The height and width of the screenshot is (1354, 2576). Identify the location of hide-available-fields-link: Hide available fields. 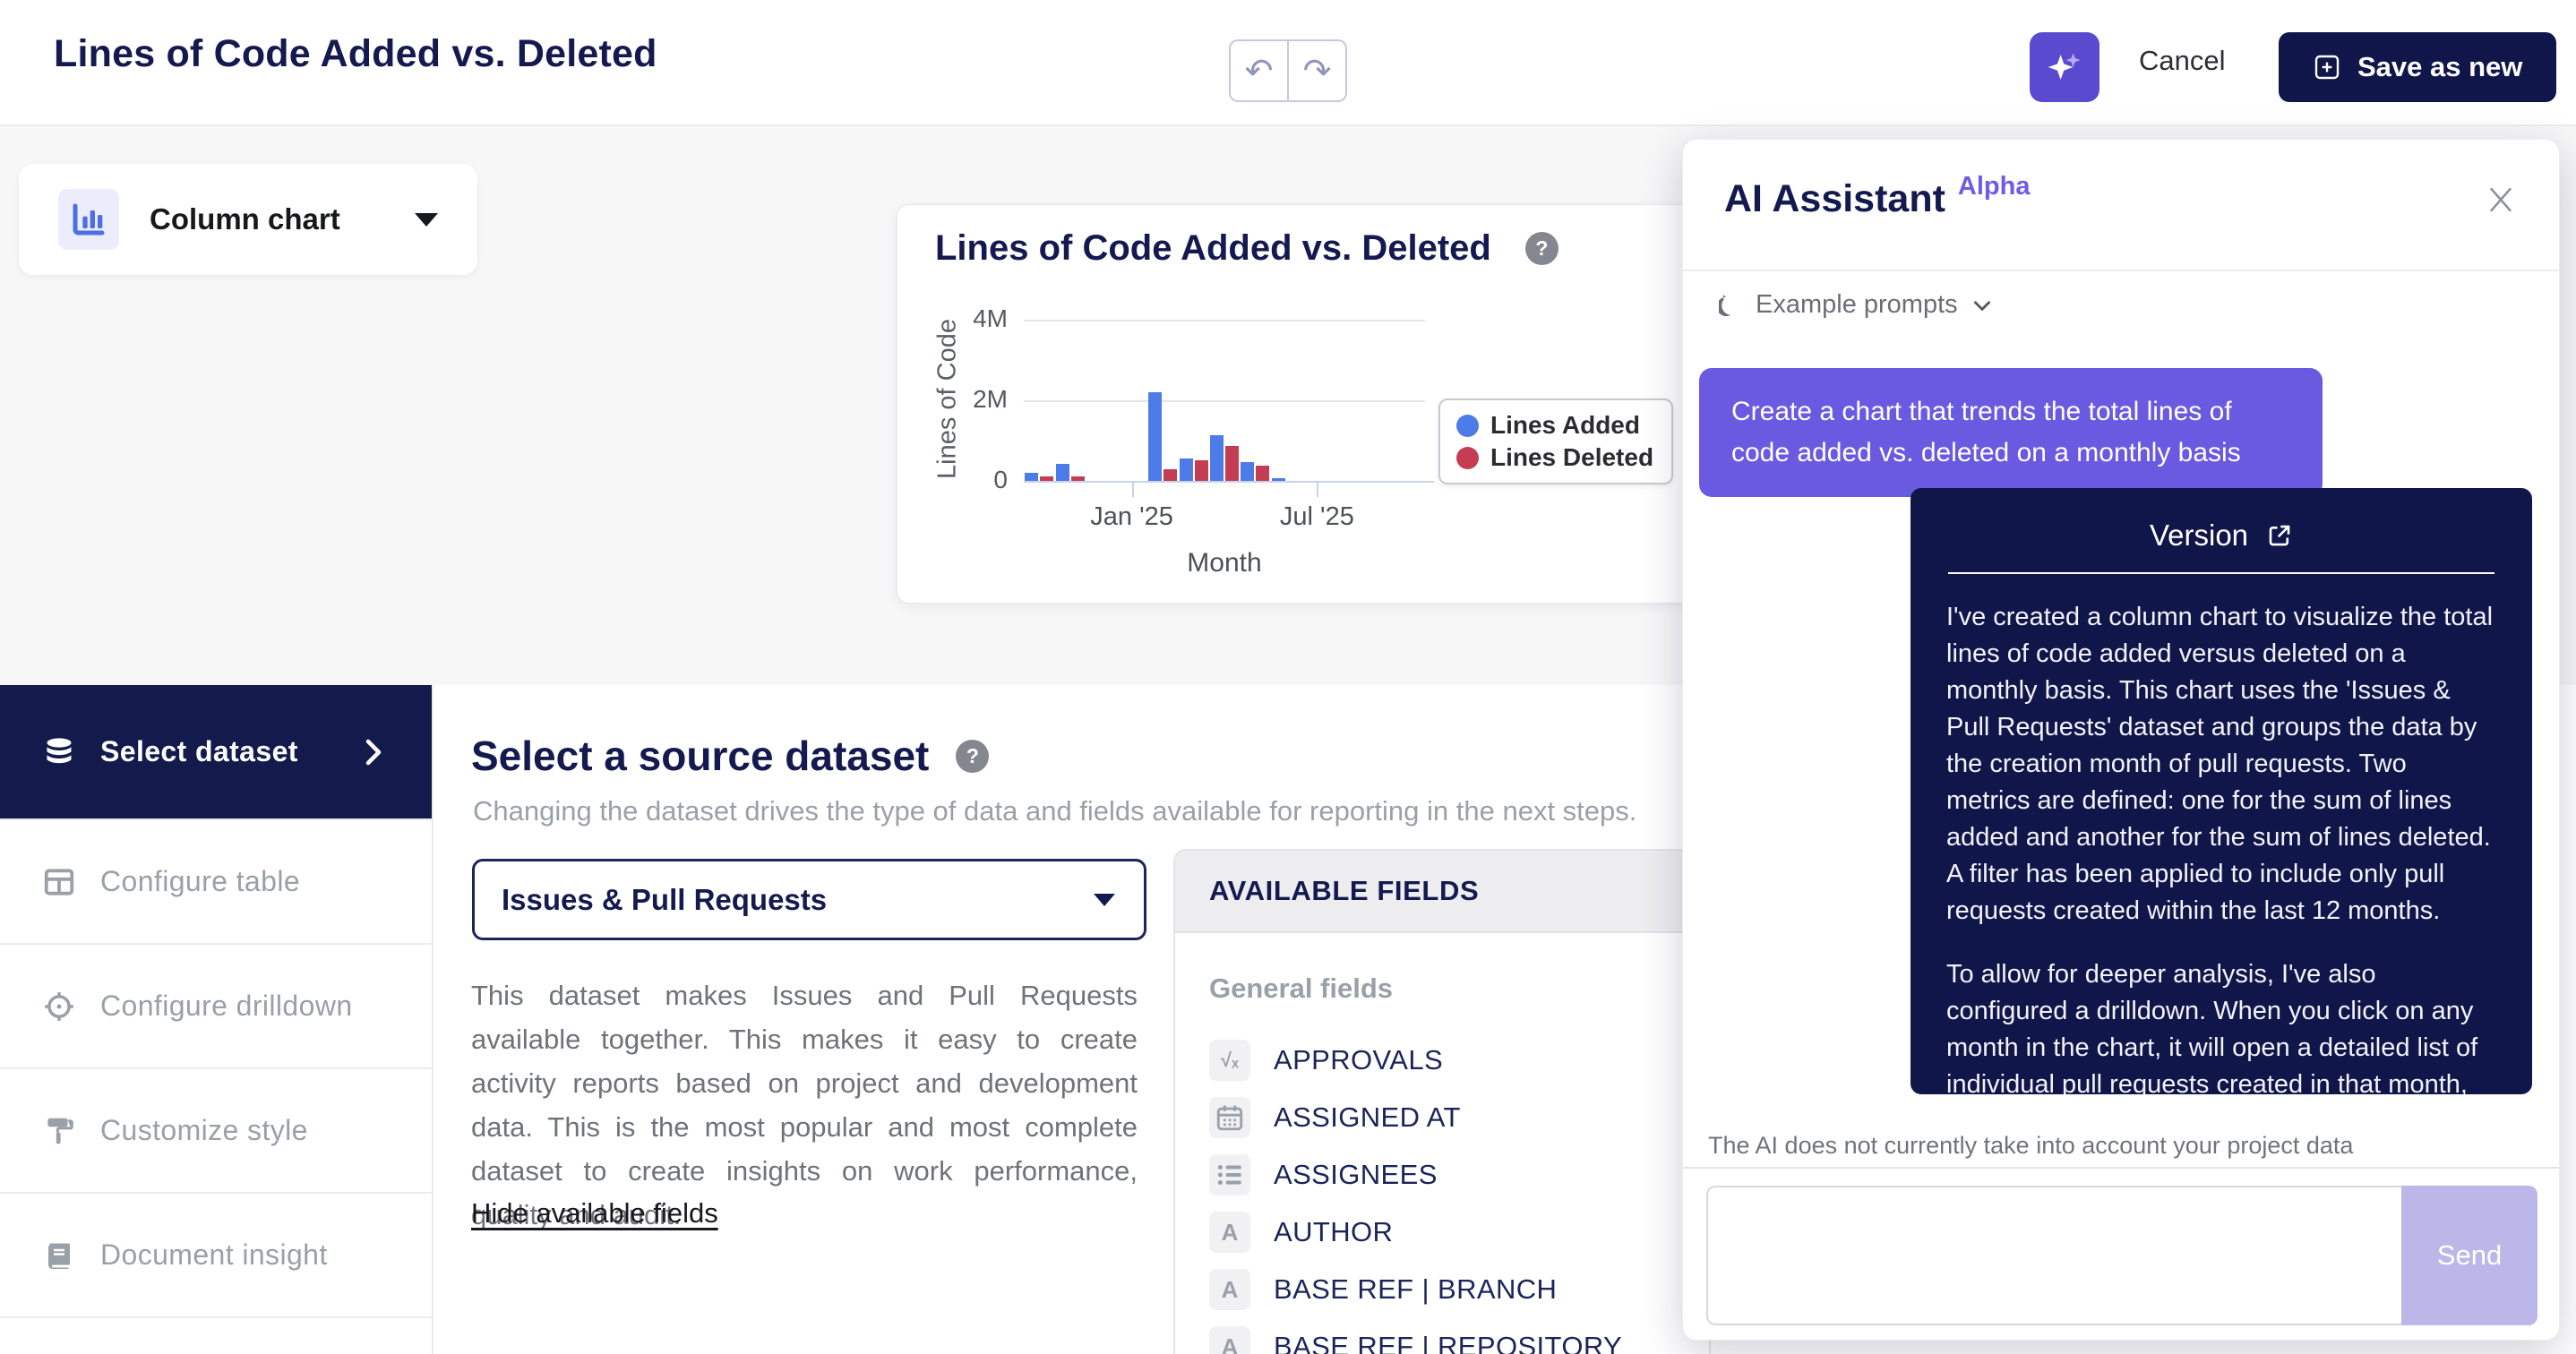
(594, 1213).